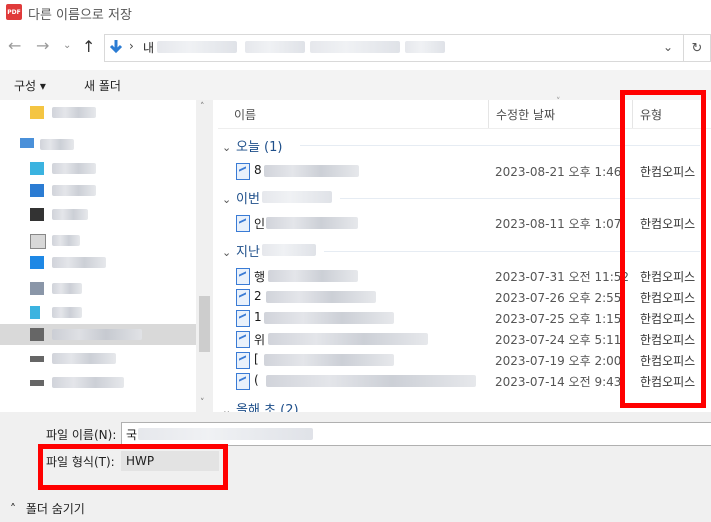 This screenshot has width=711, height=522. What do you see at coordinates (252, 145) in the screenshot?
I see `group-header: ⌄ 오늘 (1)` at bounding box center [252, 145].